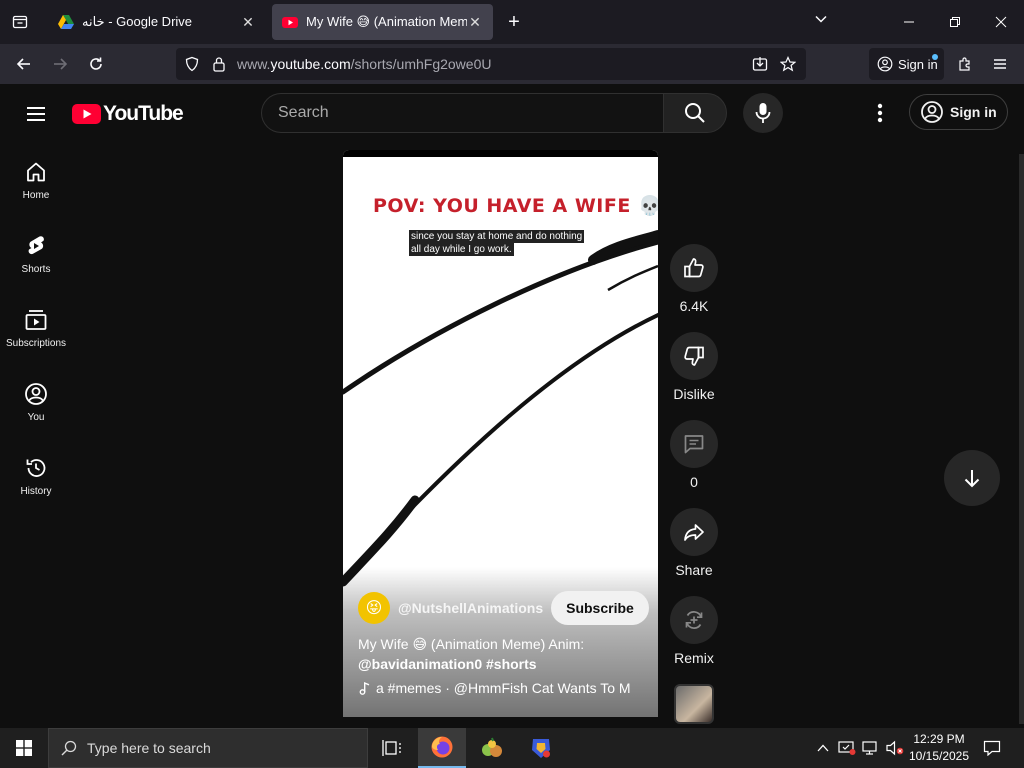  What do you see at coordinates (157, 22) in the screenshot?
I see `tab-google-drive: خانه - Google Drive ✕` at bounding box center [157, 22].